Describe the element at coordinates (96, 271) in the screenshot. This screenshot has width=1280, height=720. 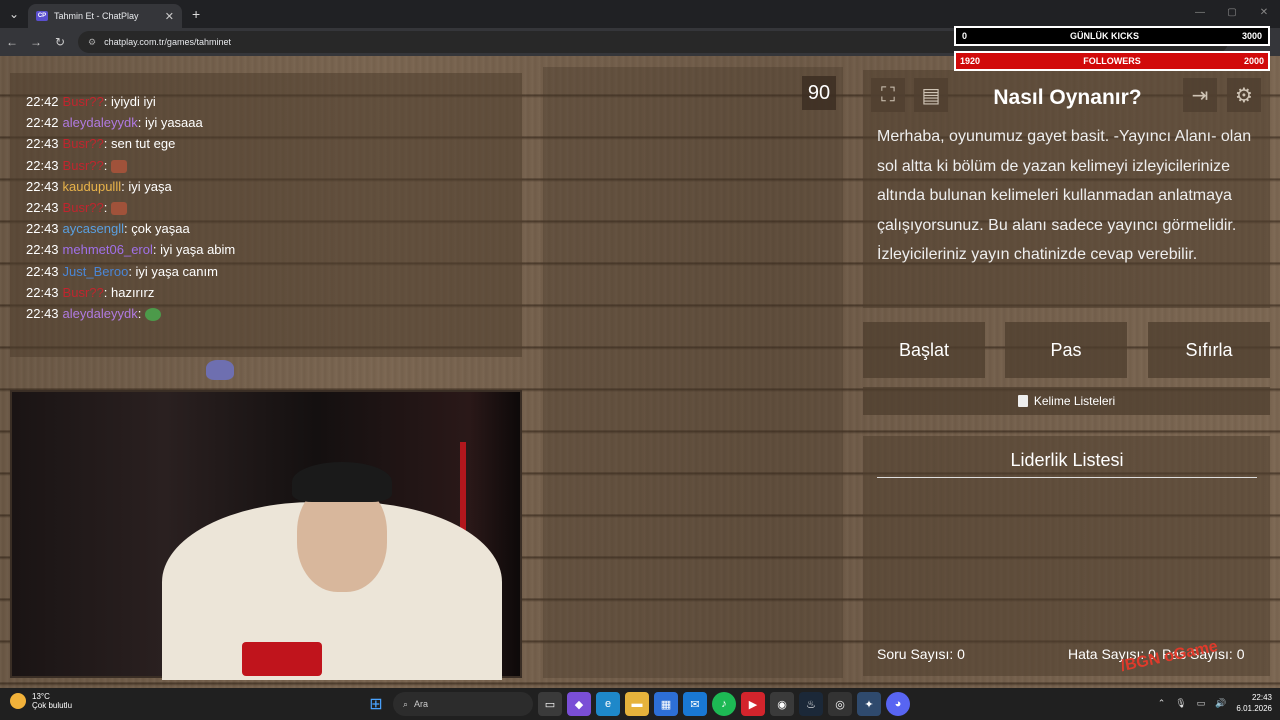
I see `chat-username: Just_Beroo` at that location.